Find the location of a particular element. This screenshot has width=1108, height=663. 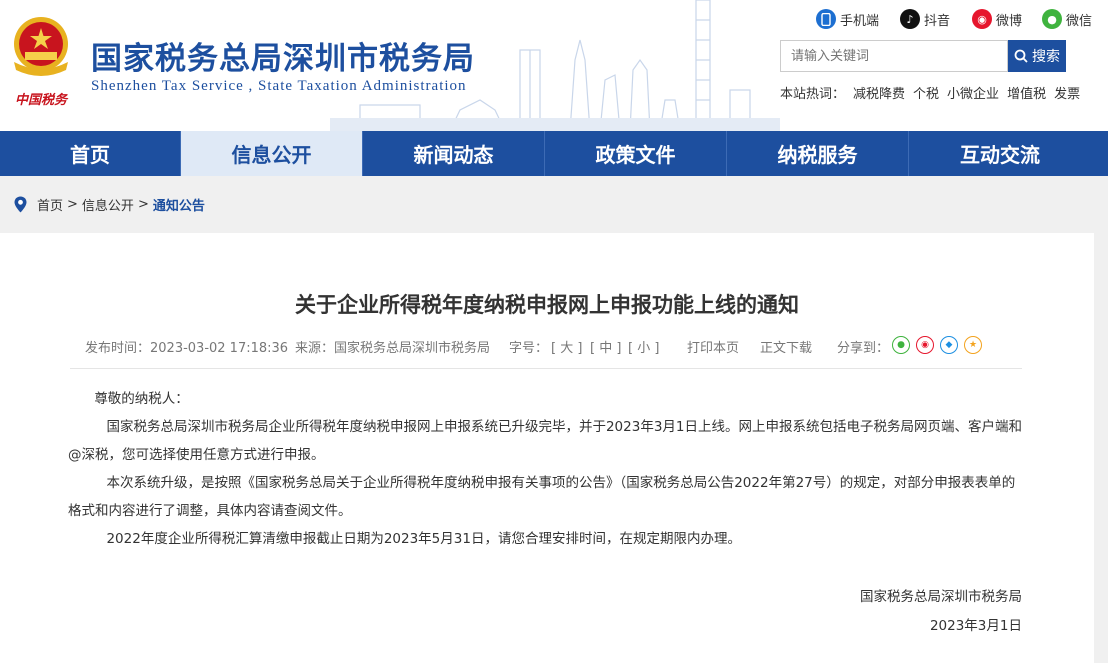

mobile-label: 手机端 is located at coordinates (860, 21).